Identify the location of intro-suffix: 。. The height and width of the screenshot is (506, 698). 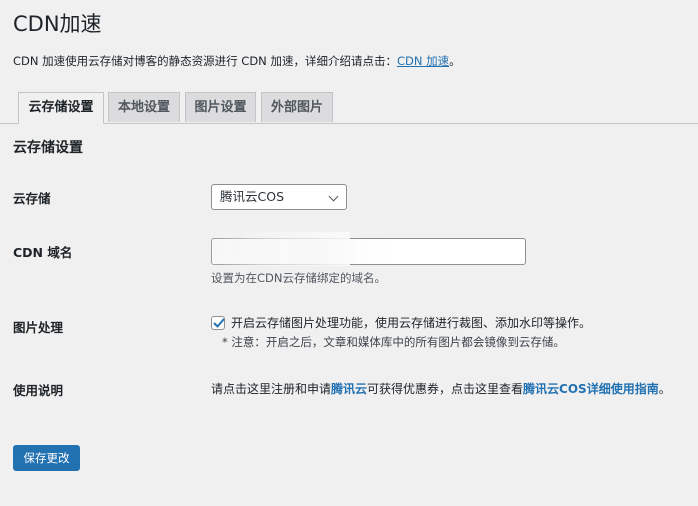
(455, 61).